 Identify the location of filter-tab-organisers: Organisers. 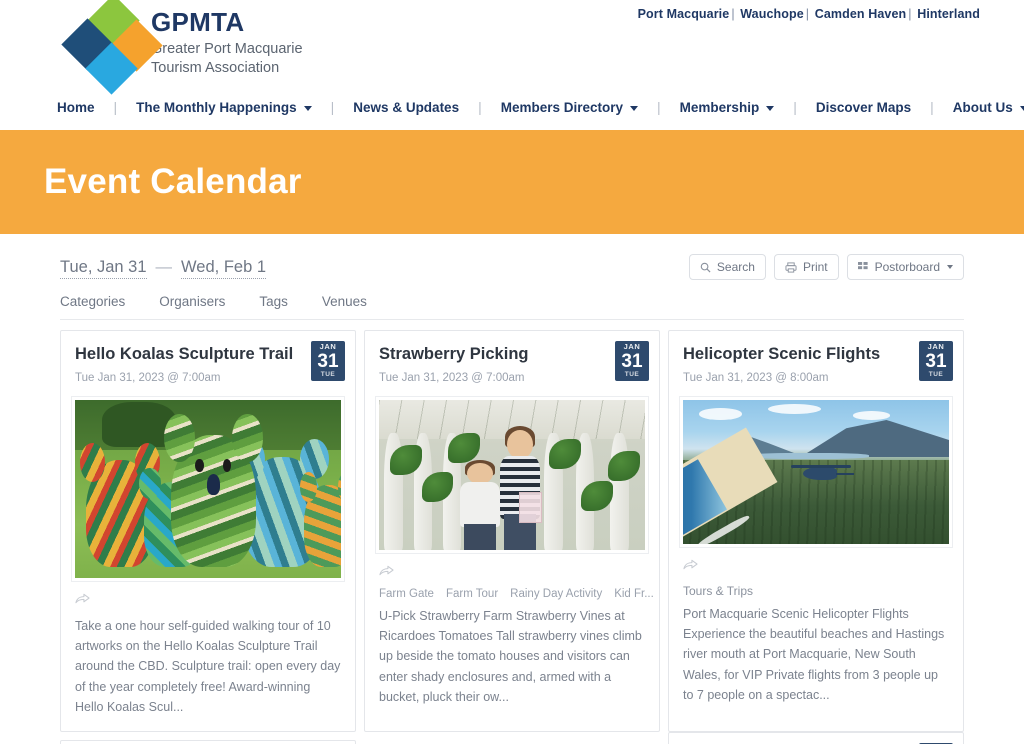
(203, 301).